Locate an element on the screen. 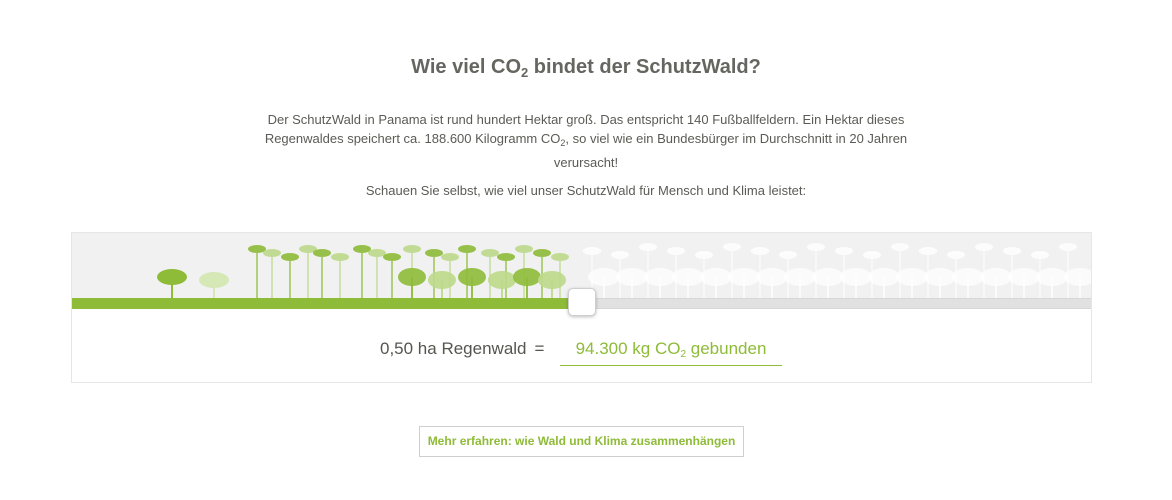 Image resolution: width=1172 pixels, height=500 pixels. slider-track is located at coordinates (581, 302).